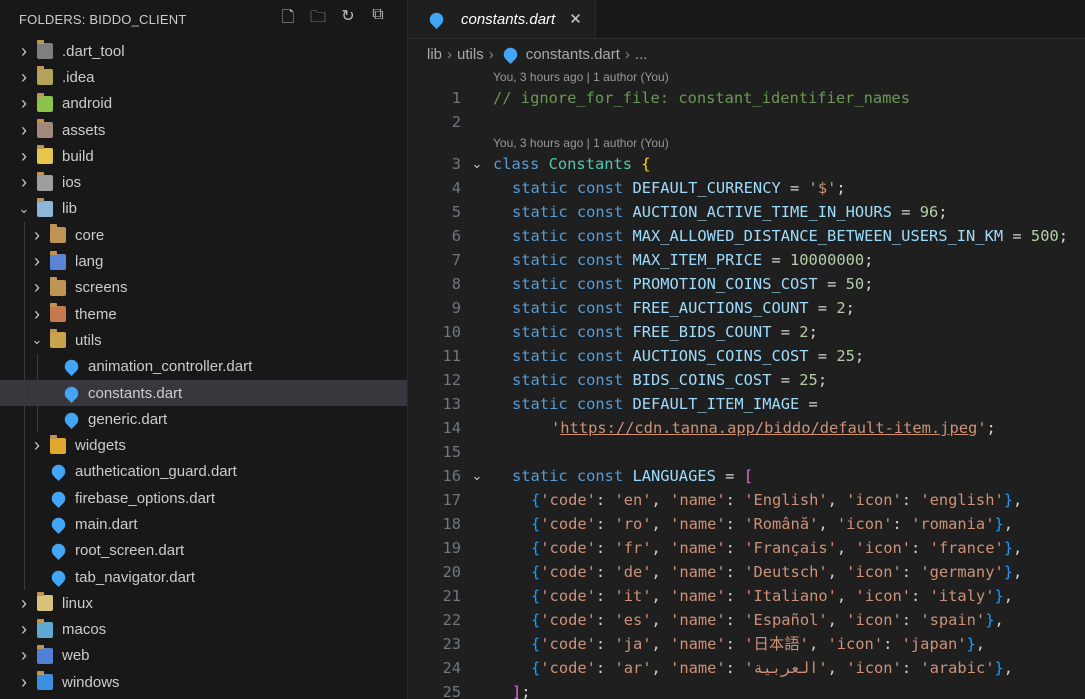 Image resolution: width=1085 pixels, height=699 pixels. Describe the element at coordinates (573, 54) in the screenshot. I see `breadcrumb-file: constants.dart` at that location.